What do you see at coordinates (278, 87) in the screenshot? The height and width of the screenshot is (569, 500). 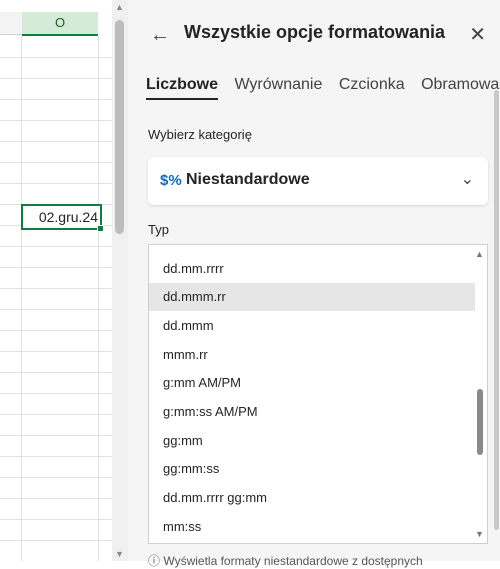 I see `tab-wyrownanie: Wyrównanie` at bounding box center [278, 87].